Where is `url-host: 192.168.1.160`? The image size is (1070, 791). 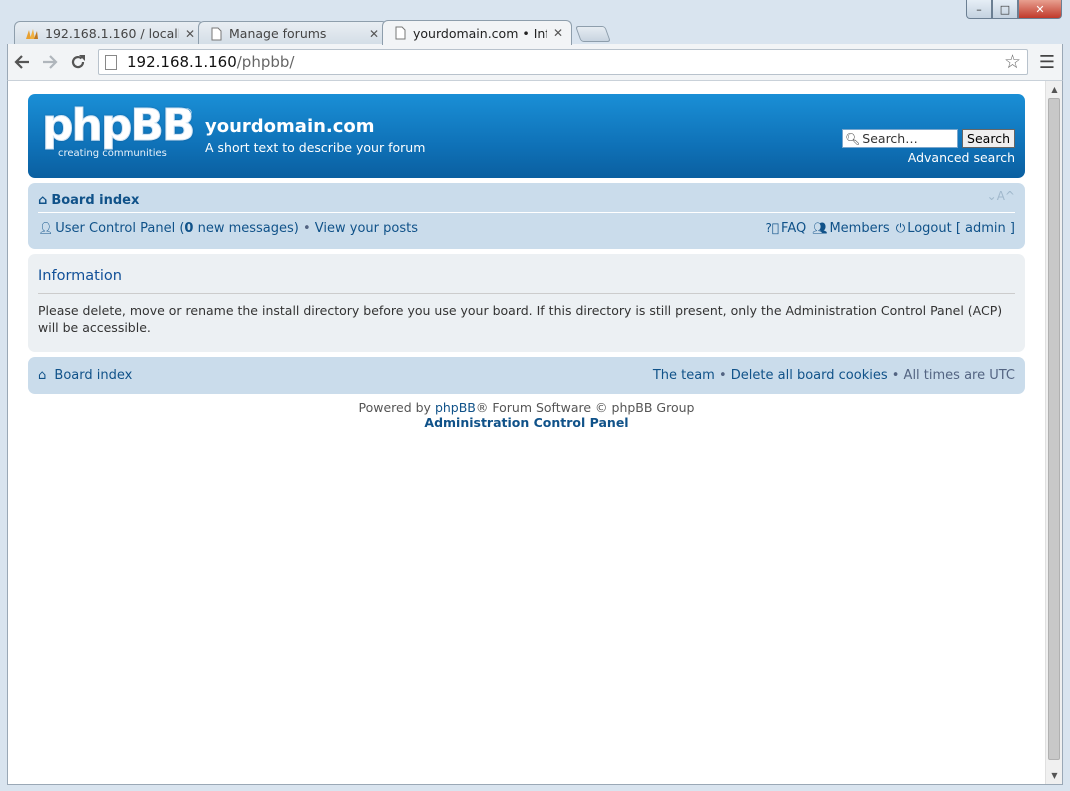 url-host: 192.168.1.160 is located at coordinates (182, 62).